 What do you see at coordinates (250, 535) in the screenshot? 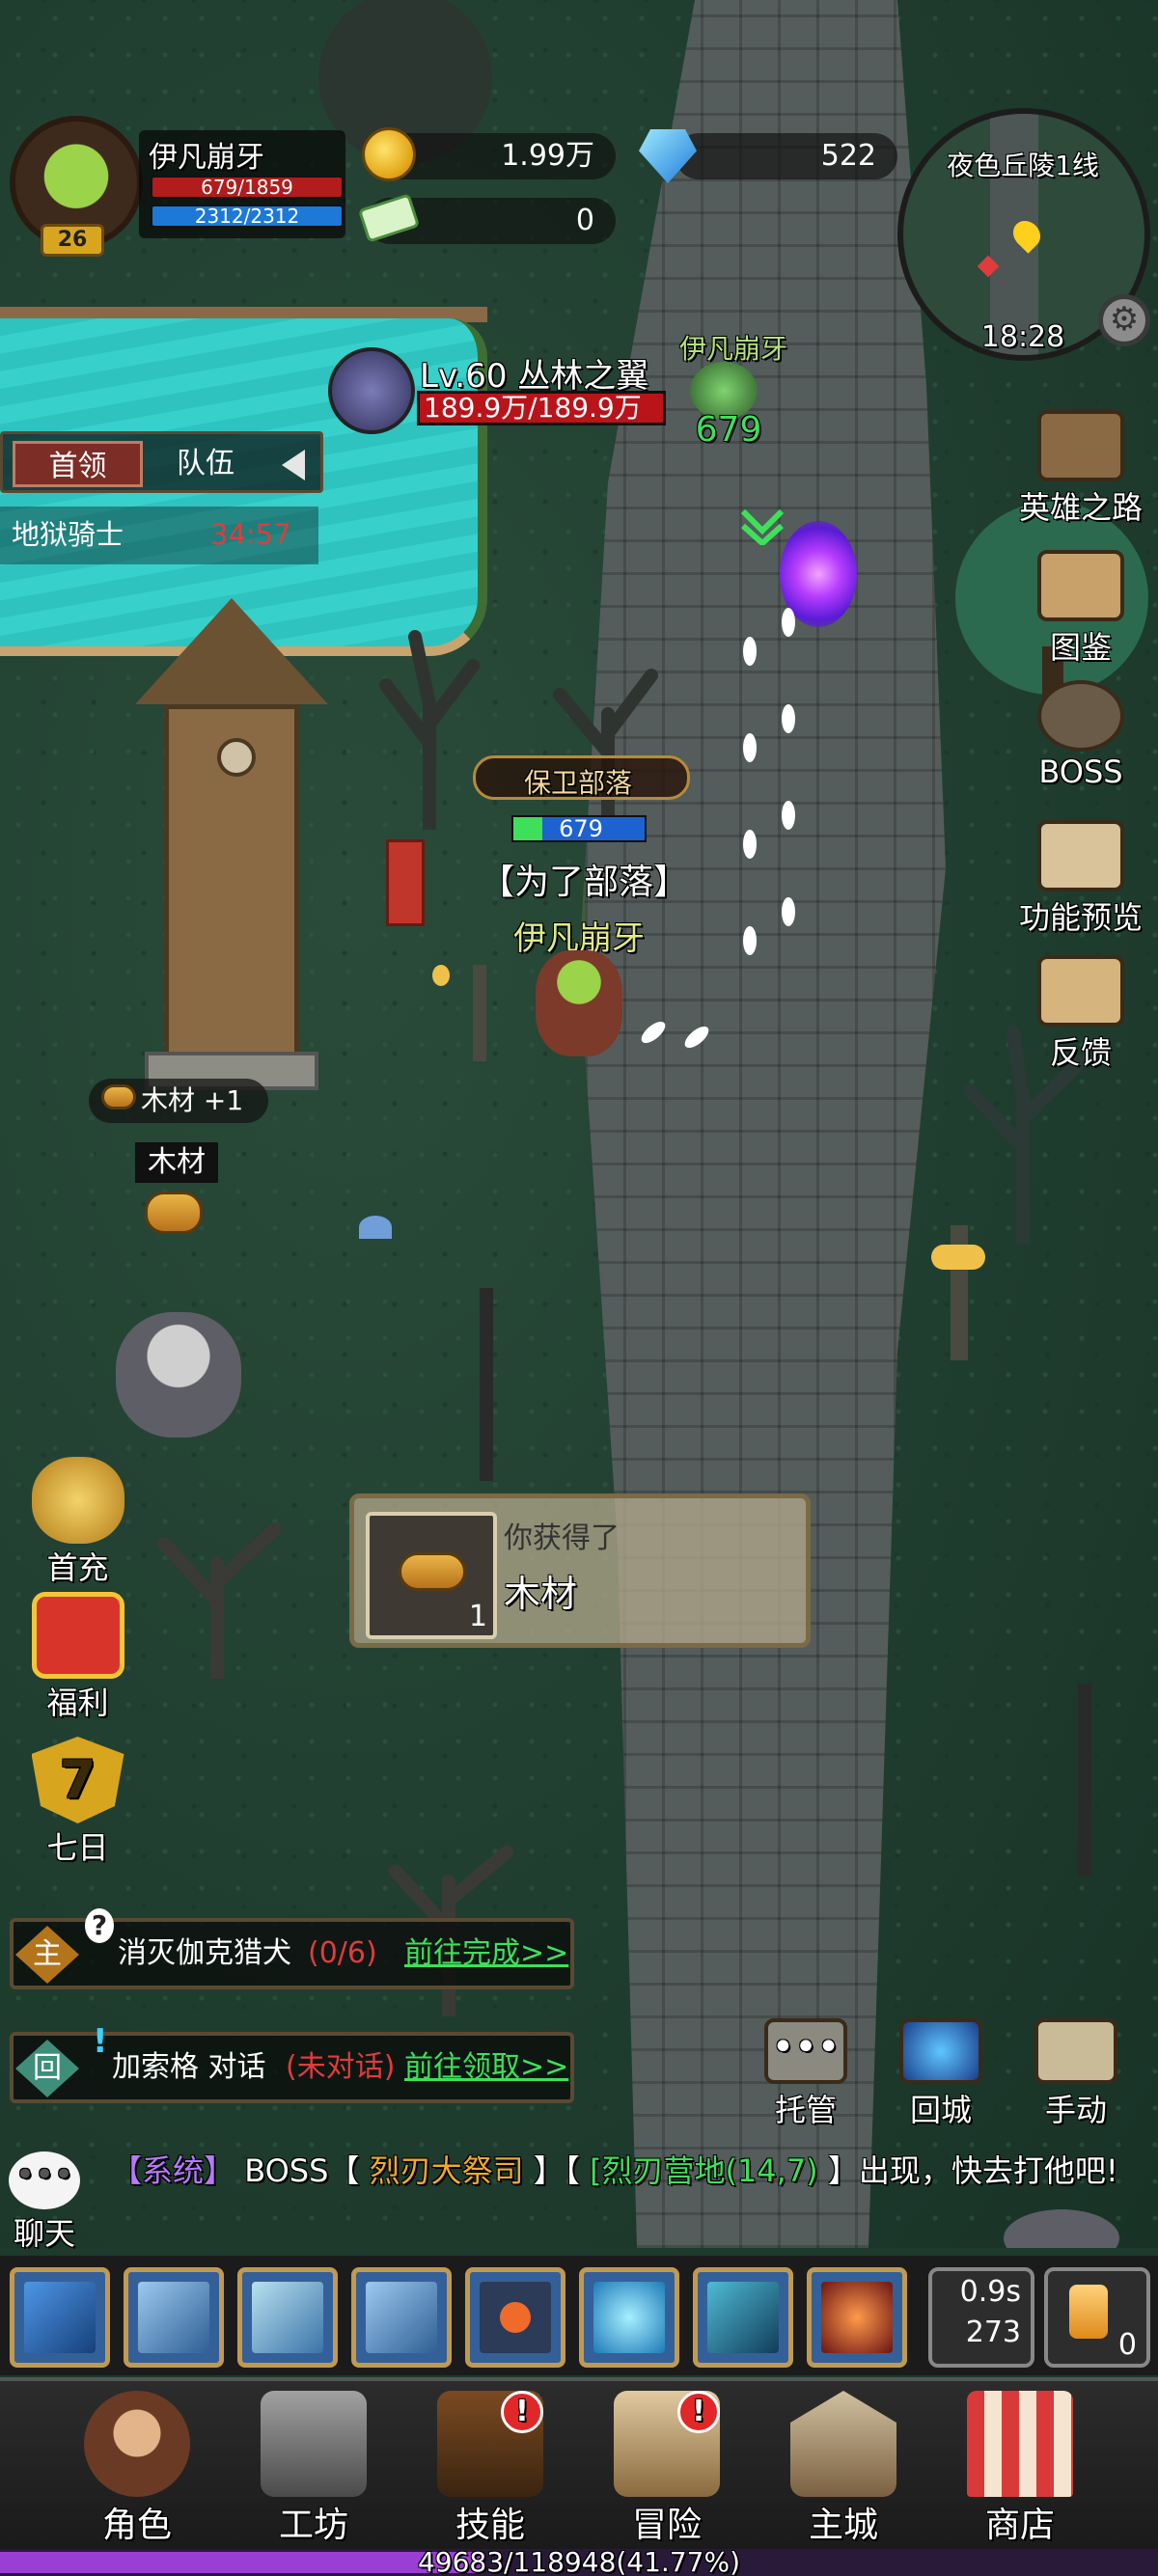
I see `hell-knight-timer: 34:57` at bounding box center [250, 535].